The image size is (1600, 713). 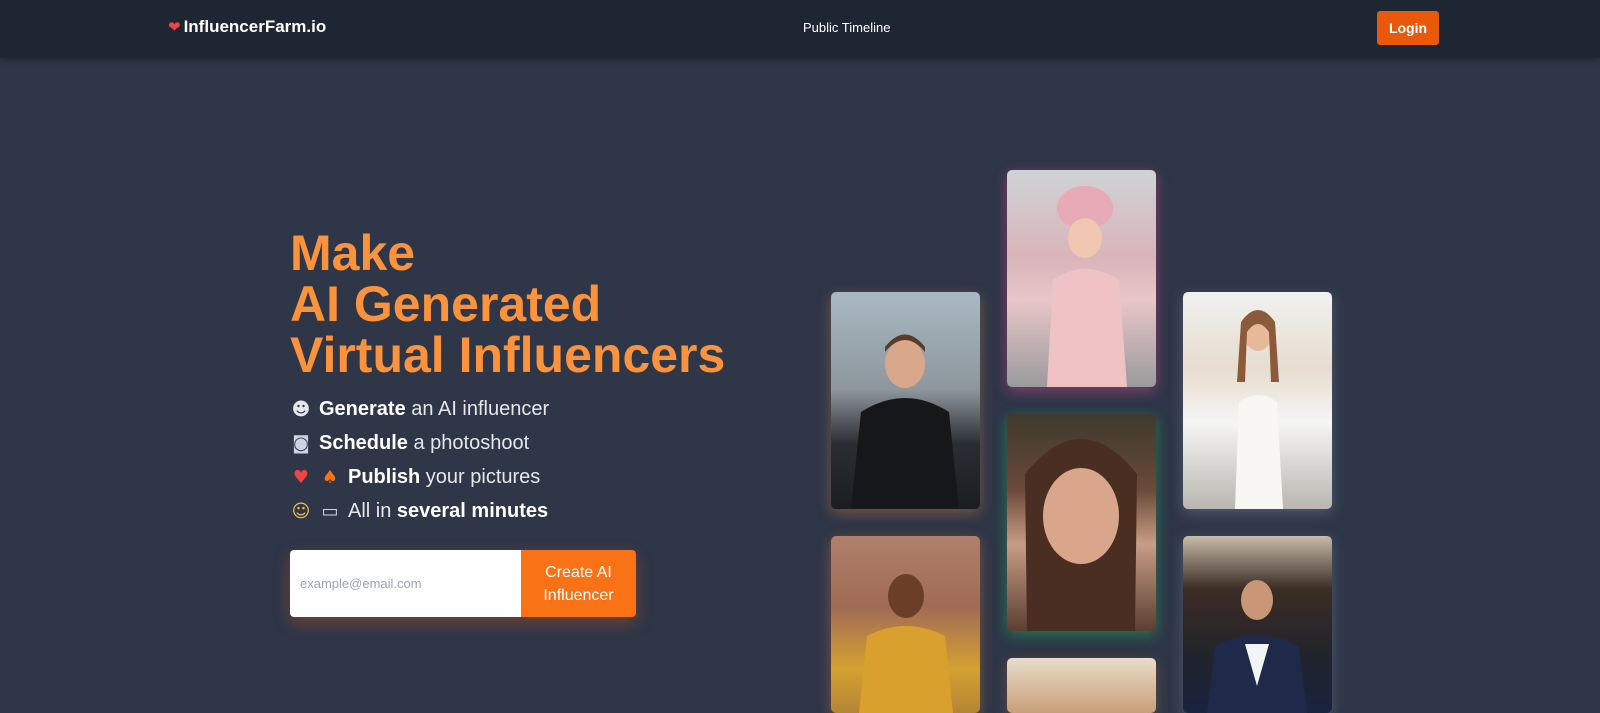 I want to click on brand-logo-link: ❤ InfluencerFarm.io, so click(x=247, y=27).